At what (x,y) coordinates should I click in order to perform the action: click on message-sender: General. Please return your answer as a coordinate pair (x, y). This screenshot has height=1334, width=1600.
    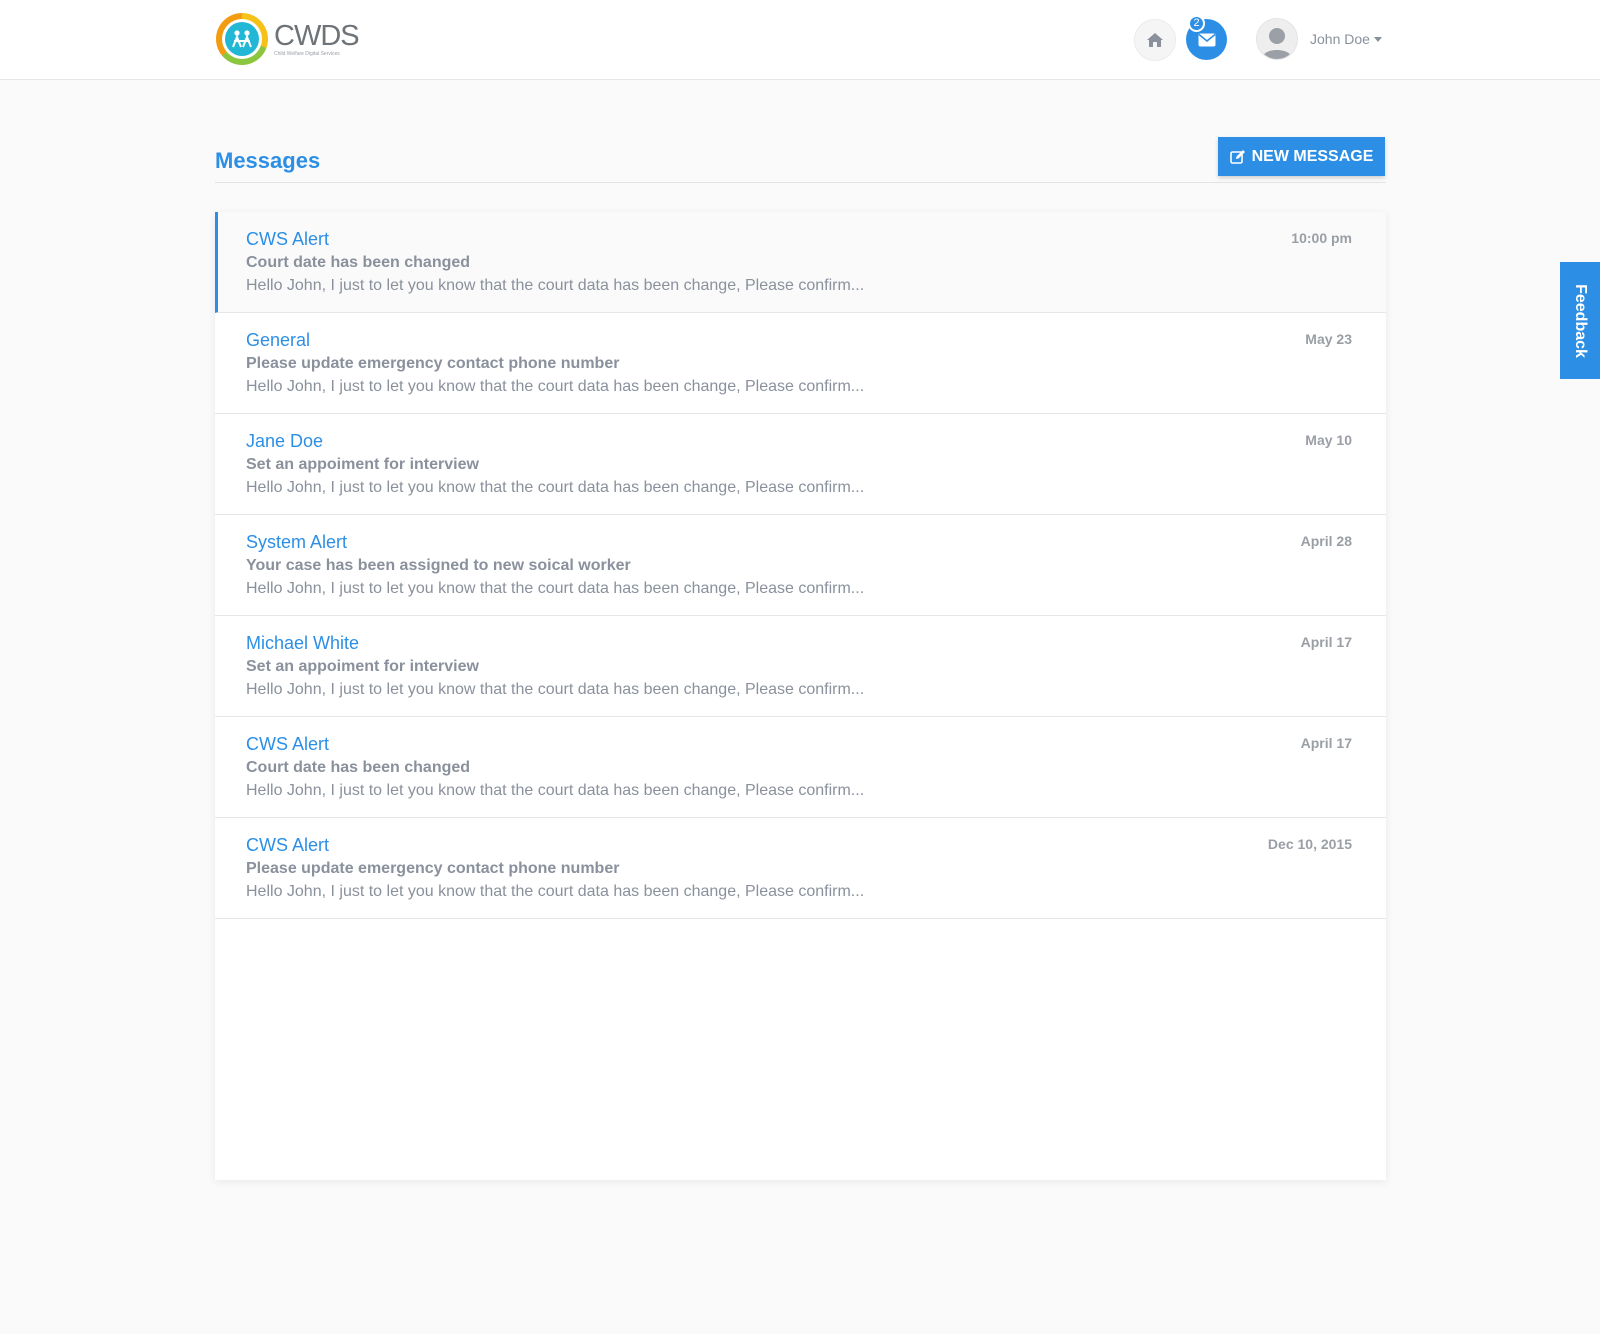
    Looking at the image, I should click on (278, 340).